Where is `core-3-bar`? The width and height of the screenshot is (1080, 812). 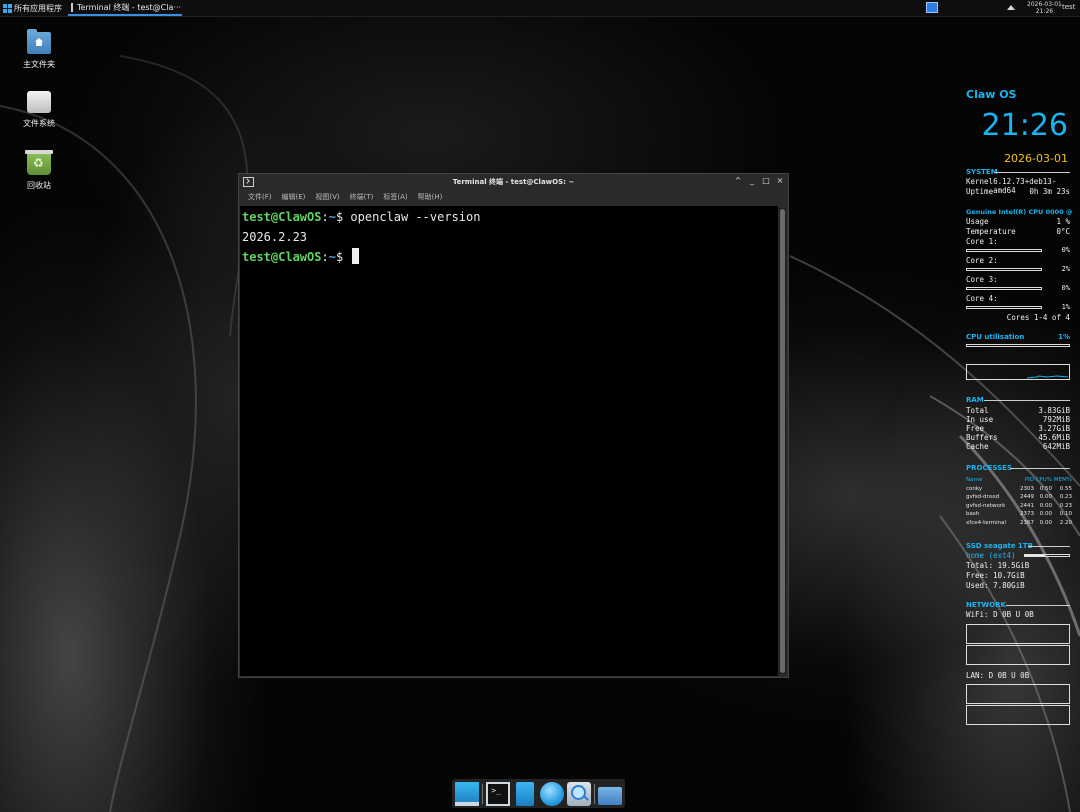 core-3-bar is located at coordinates (1004, 288).